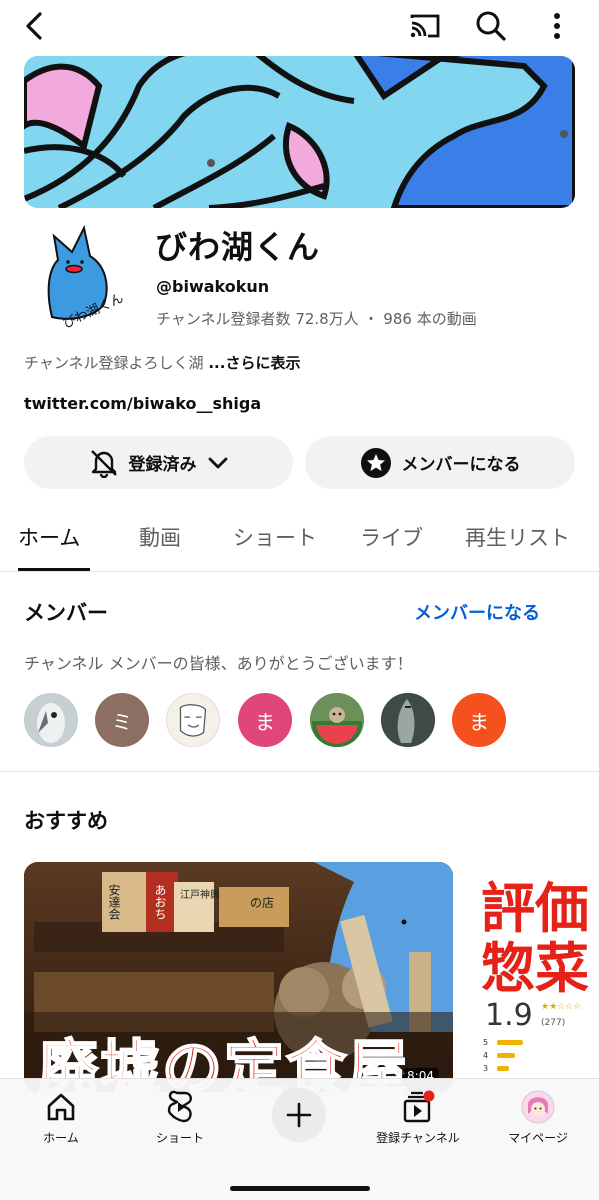 This screenshot has height=1200, width=599. I want to click on rating-stars: ★★☆☆☆, so click(561, 1007).